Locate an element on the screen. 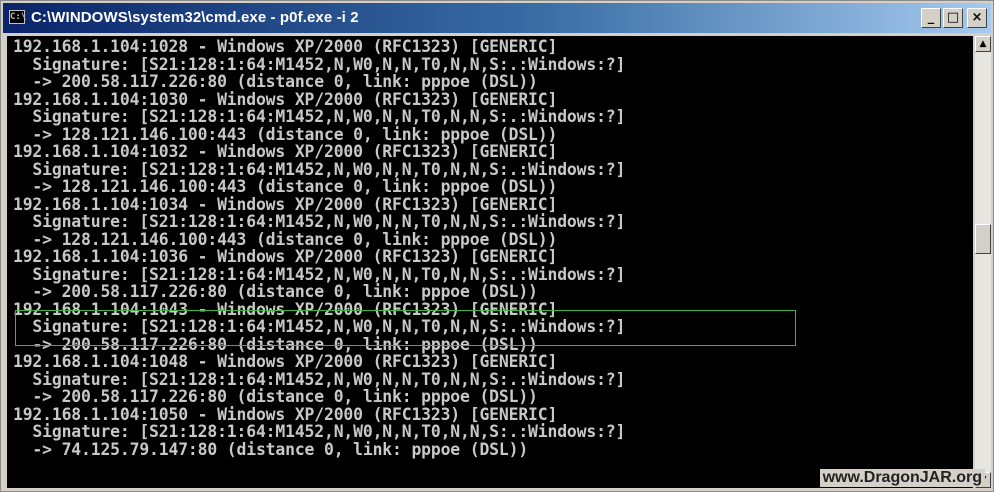 The image size is (994, 492). close-button: × is located at coordinates (977, 18).